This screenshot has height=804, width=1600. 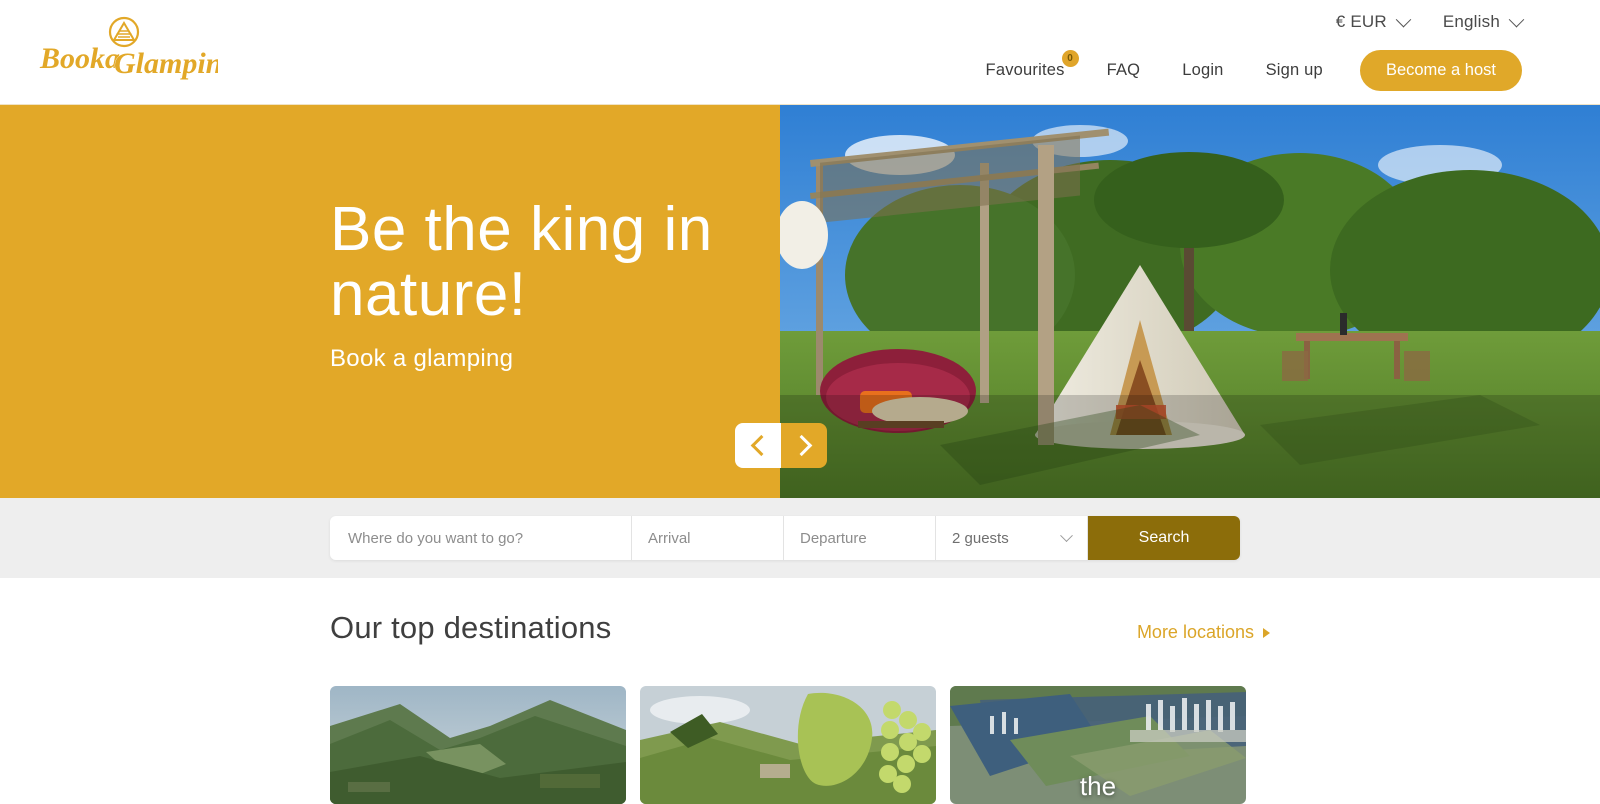 I want to click on nav-favourites-label: Favourites, so click(x=1025, y=70).